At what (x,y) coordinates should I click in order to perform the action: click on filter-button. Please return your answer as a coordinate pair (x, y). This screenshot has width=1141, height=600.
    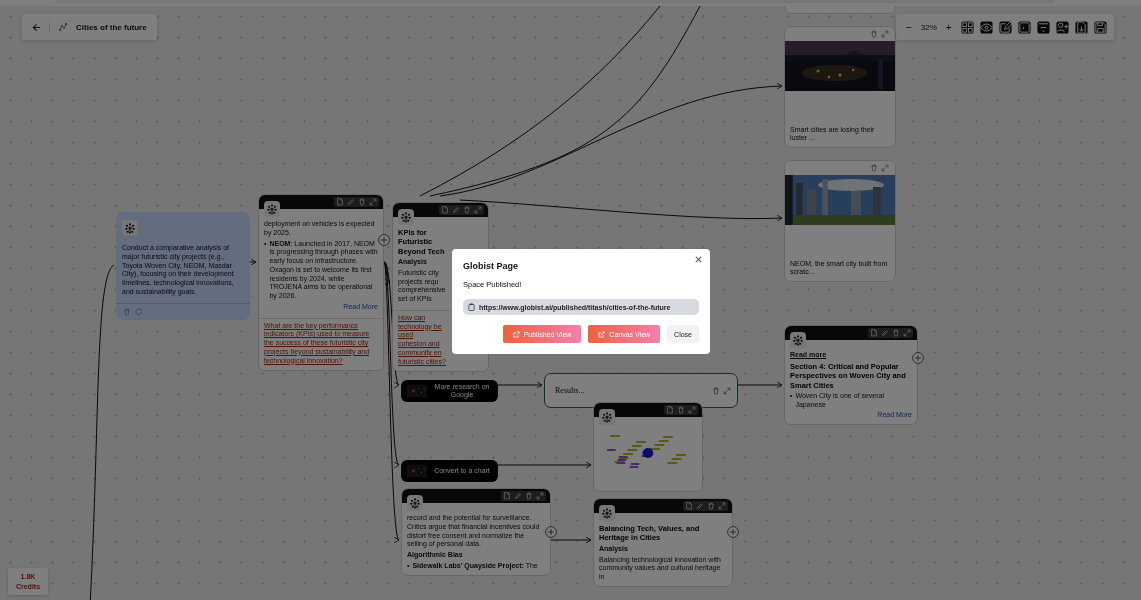
    Looking at the image, I should click on (1043, 27).